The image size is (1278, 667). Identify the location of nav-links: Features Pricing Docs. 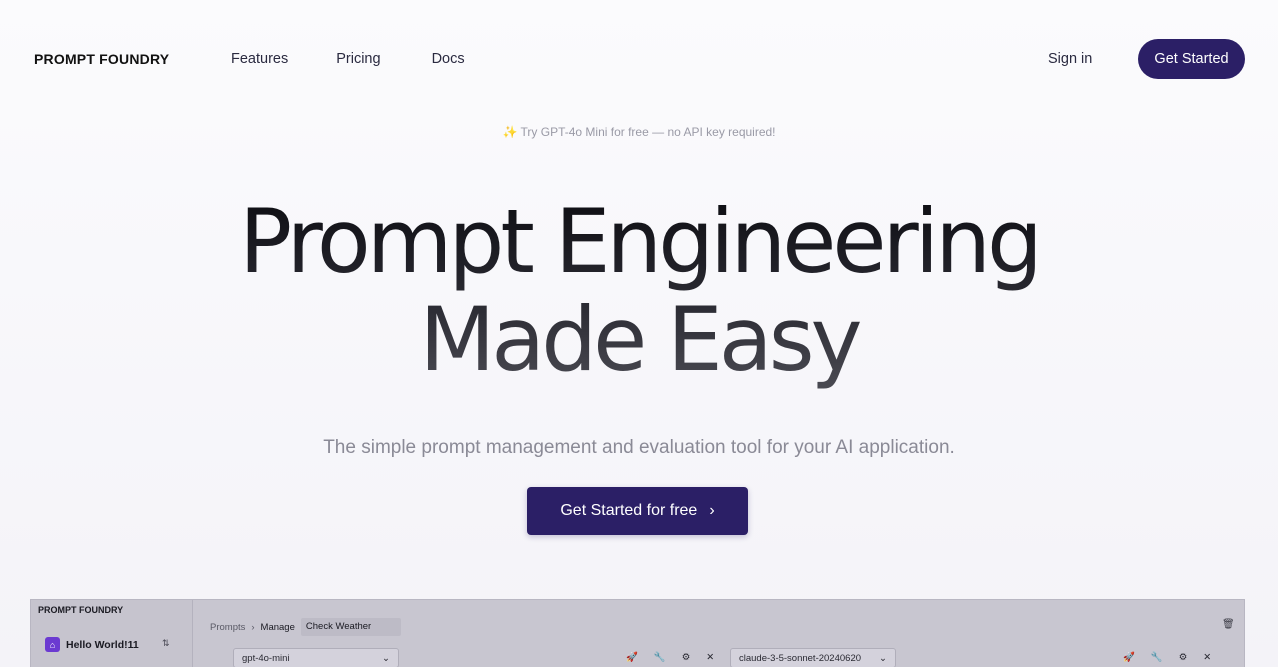
(348, 59).